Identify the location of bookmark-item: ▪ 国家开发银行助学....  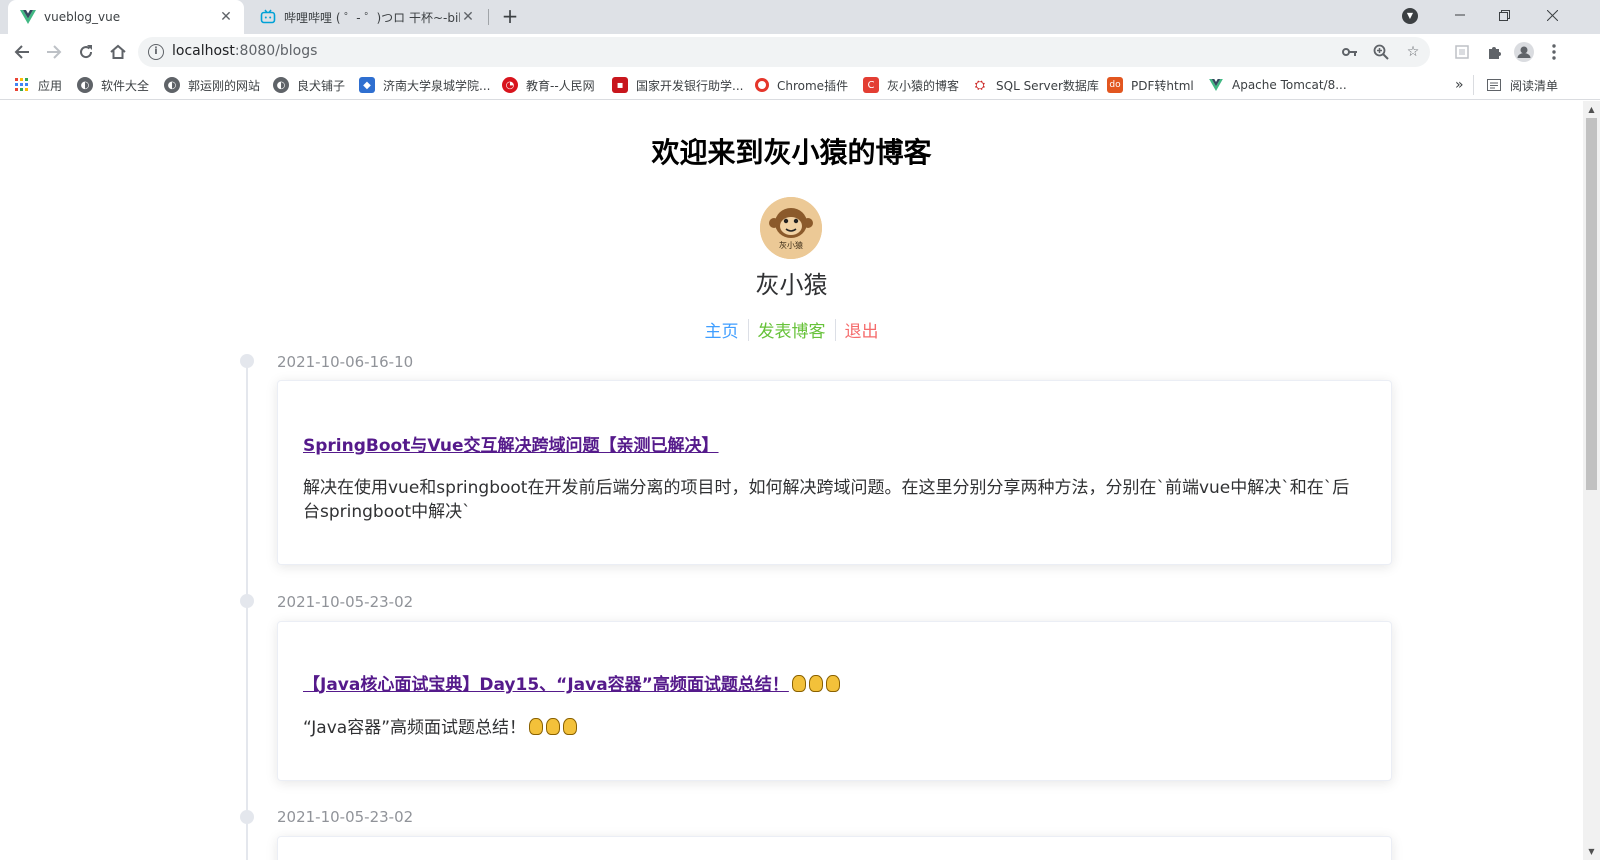
(677, 85).